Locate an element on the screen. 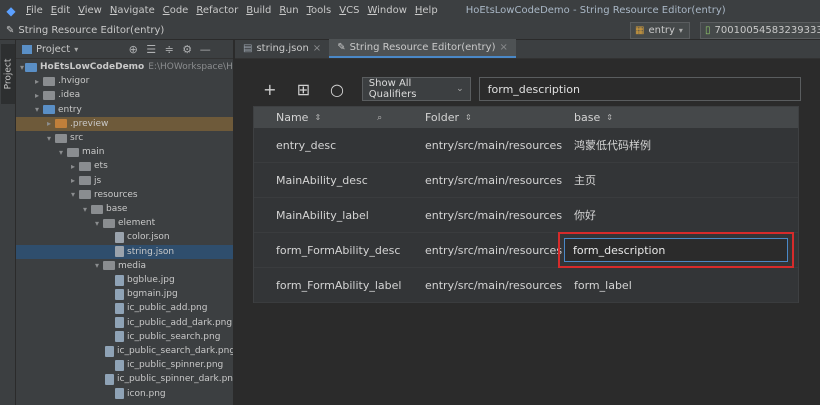 This screenshot has width=820, height=405. run-config-select: ▦ entry ▾ is located at coordinates (660, 30).